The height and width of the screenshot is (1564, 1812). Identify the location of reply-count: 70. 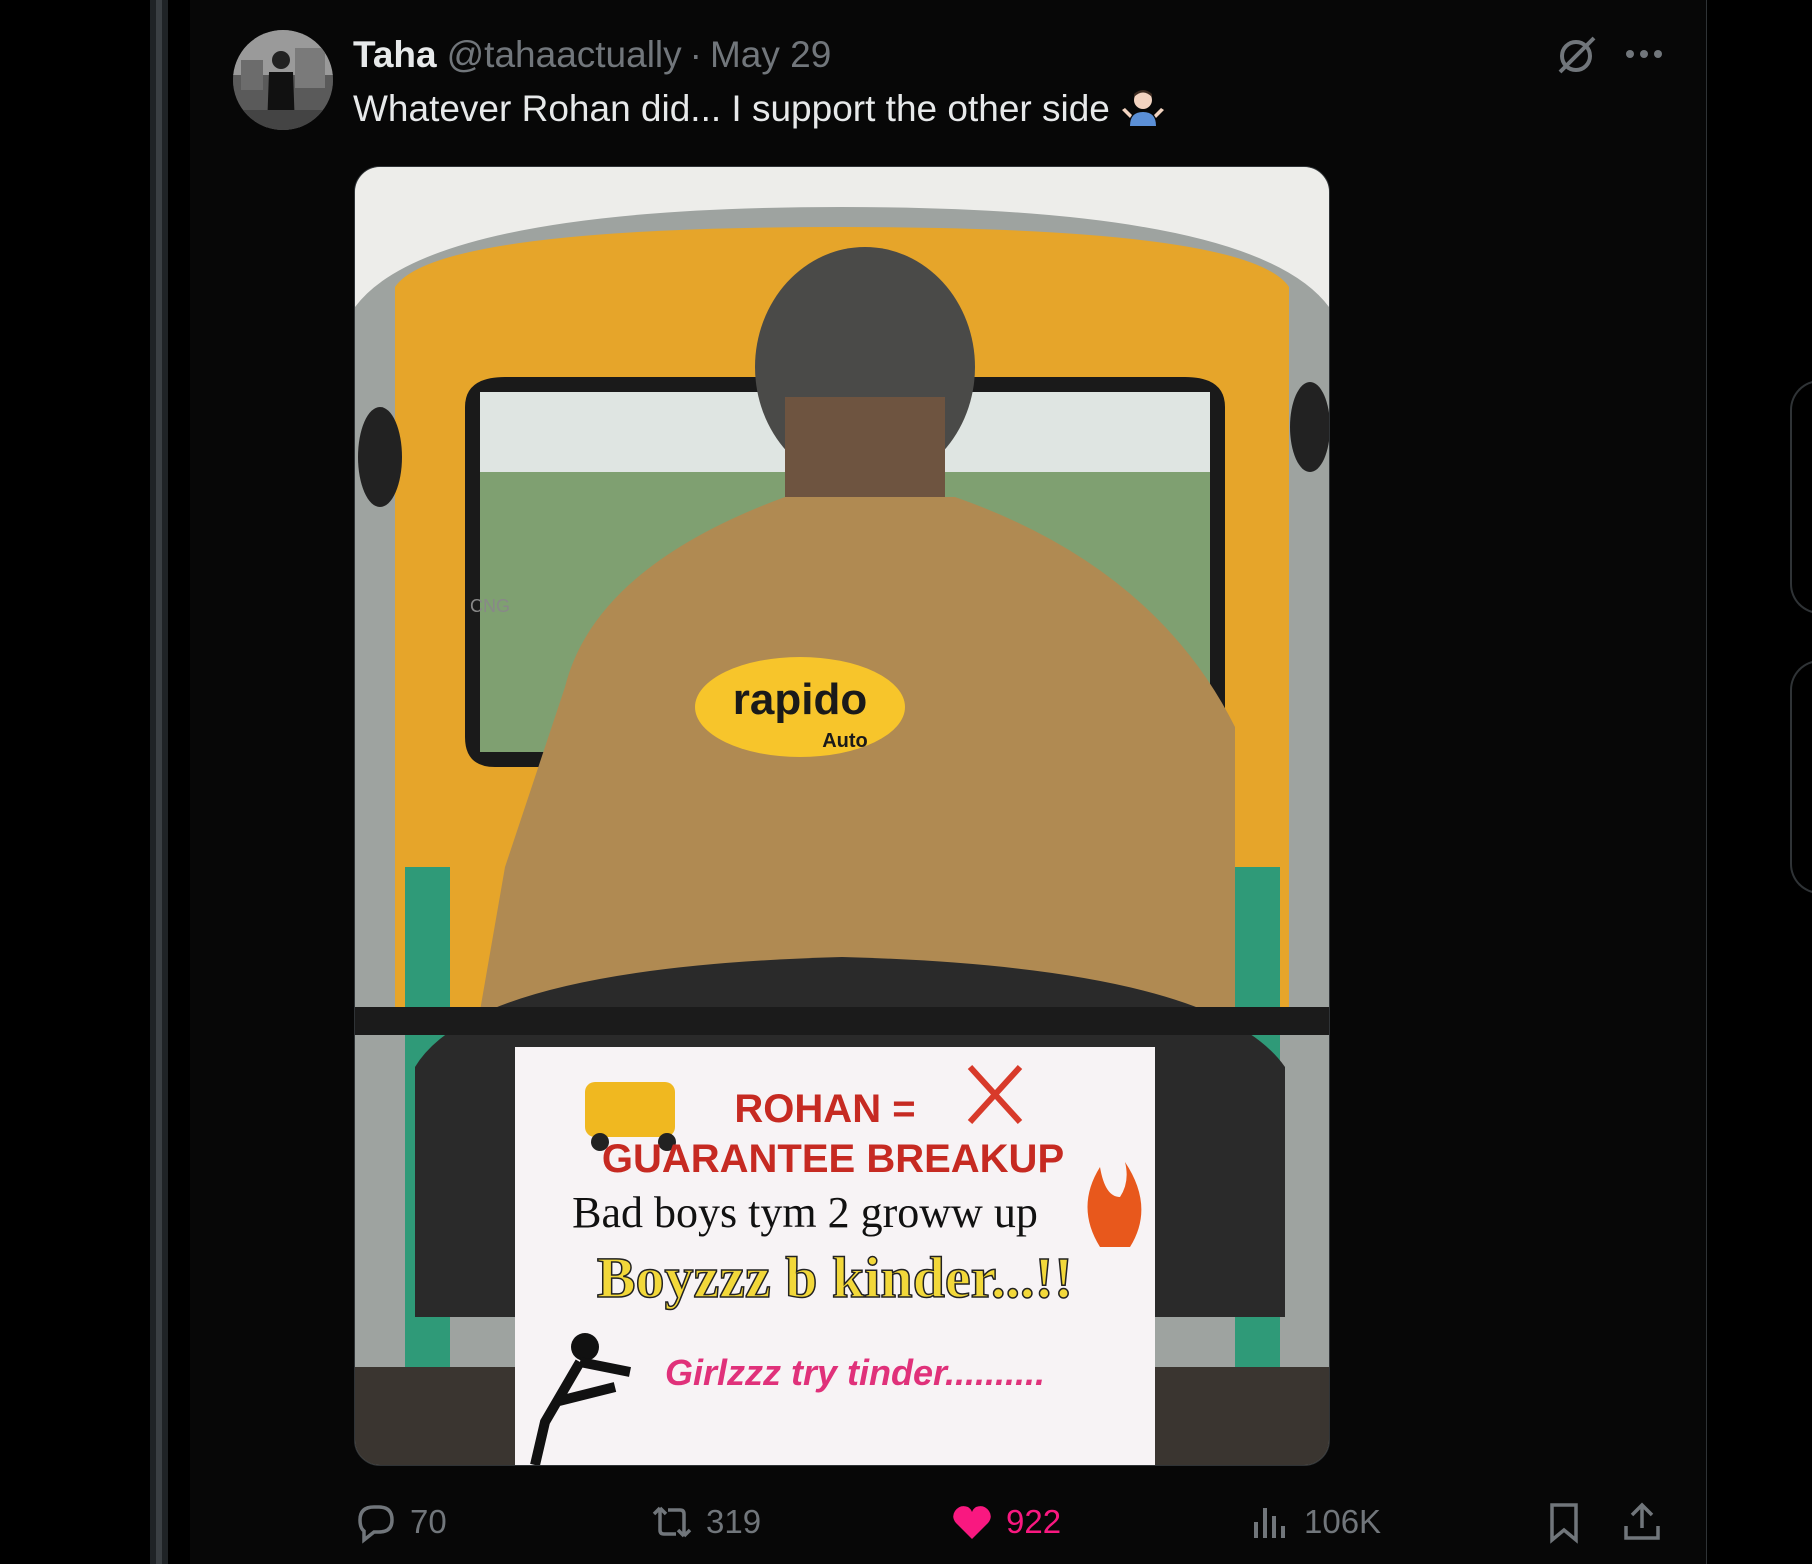
(428, 1521).